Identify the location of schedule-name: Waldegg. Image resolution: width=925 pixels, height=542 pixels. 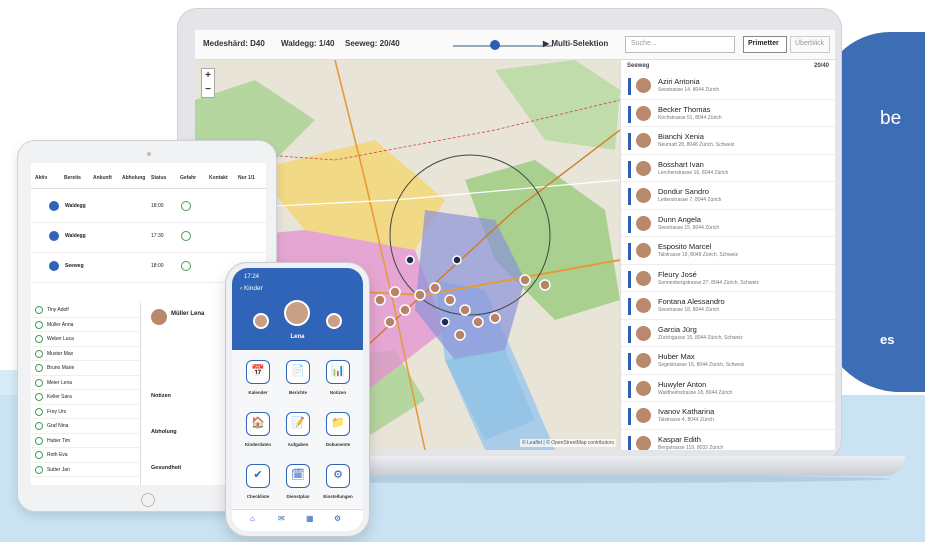
(75, 236).